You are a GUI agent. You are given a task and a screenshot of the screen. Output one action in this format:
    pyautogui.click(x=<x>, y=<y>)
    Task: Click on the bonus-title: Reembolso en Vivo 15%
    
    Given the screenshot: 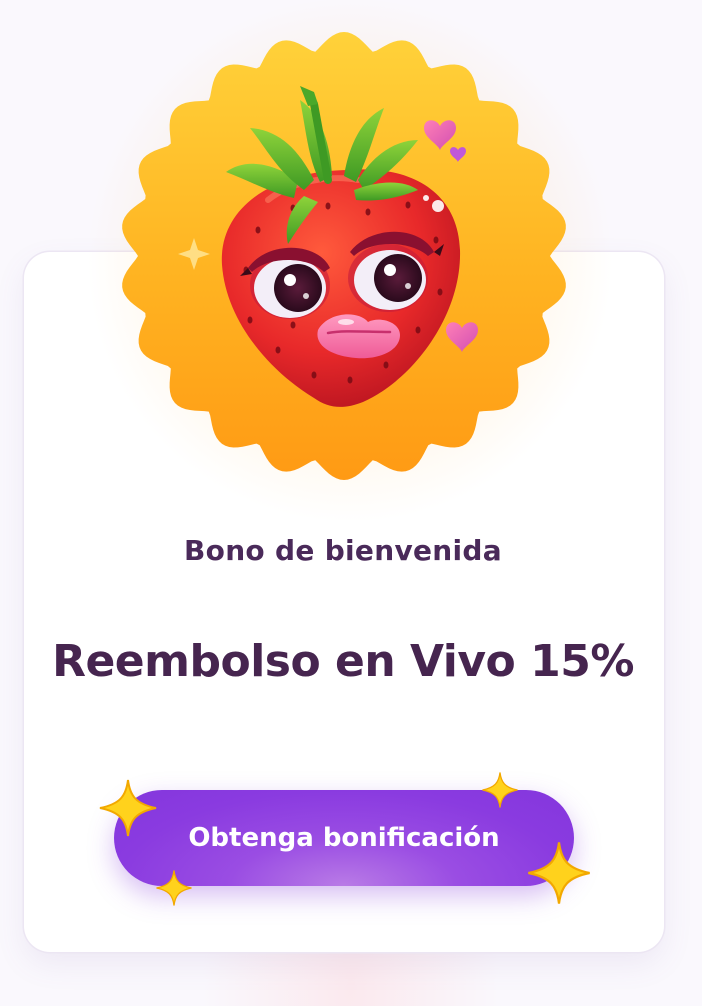 What is the action you would take?
    pyautogui.click(x=343, y=661)
    